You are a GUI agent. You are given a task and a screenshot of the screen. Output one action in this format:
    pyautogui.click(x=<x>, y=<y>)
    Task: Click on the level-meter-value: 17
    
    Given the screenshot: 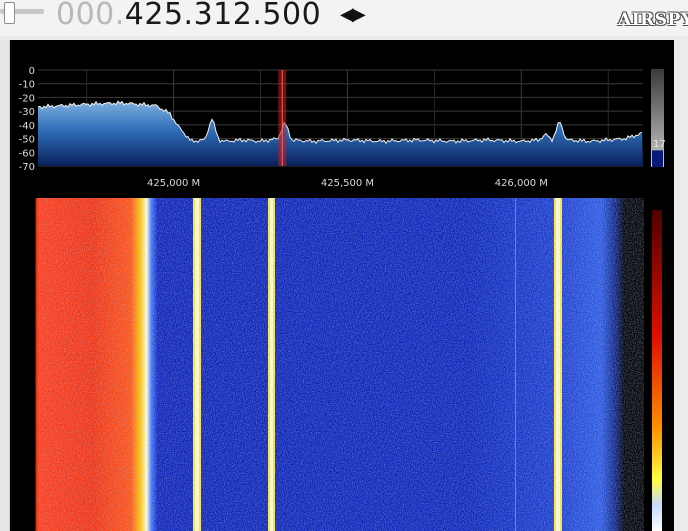 What is the action you would take?
    pyautogui.click(x=659, y=144)
    